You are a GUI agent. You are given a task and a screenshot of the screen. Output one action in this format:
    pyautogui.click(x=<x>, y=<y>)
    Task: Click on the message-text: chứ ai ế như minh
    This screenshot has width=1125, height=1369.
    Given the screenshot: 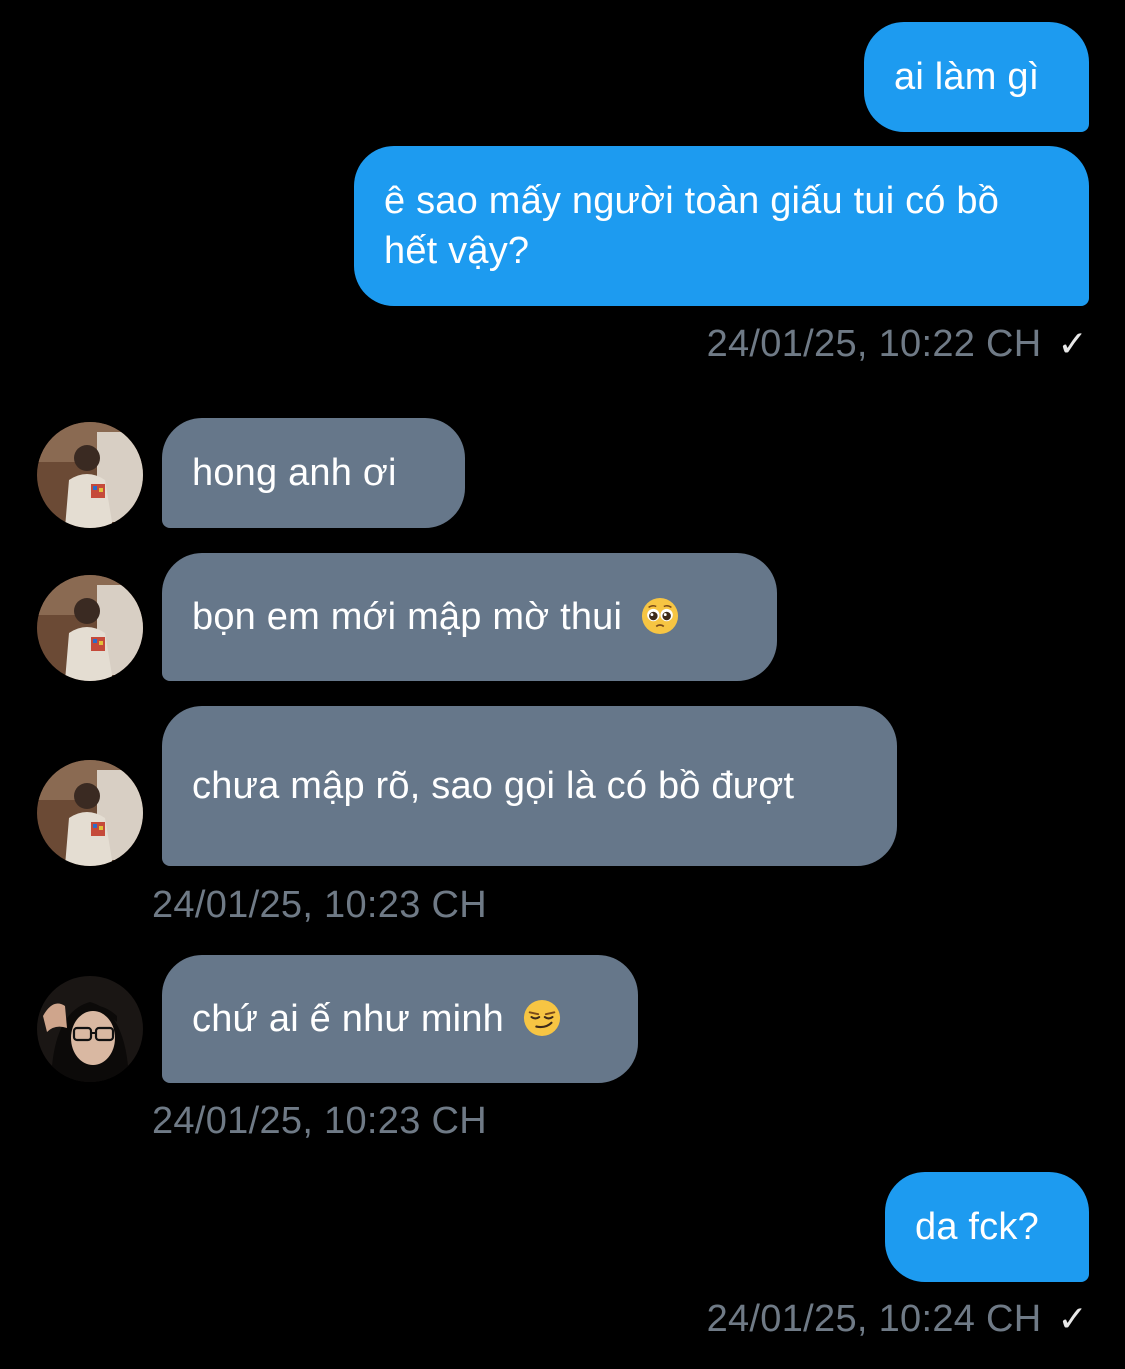 What is the action you would take?
    pyautogui.click(x=376, y=1019)
    